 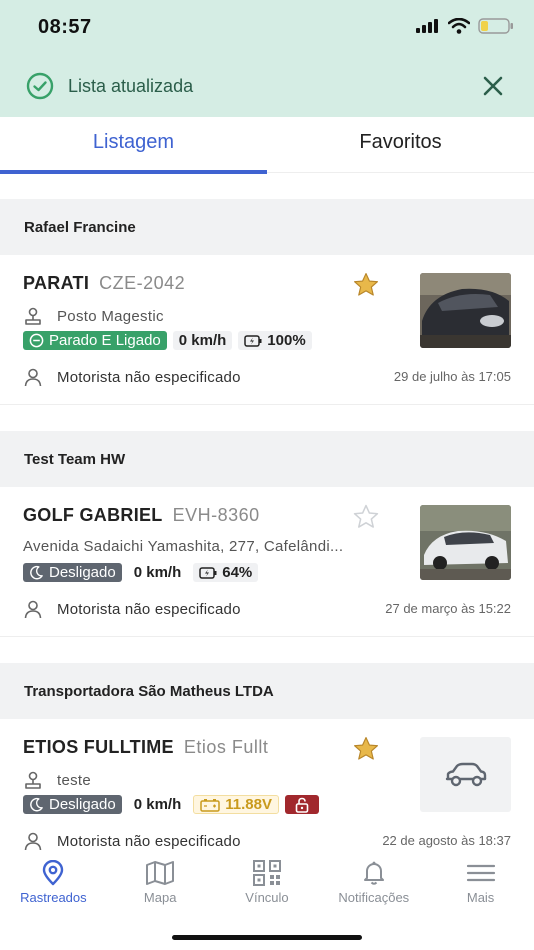 I want to click on vehicle-title: ETIOS FULLTIME Etios Fullt, so click(x=145, y=747).